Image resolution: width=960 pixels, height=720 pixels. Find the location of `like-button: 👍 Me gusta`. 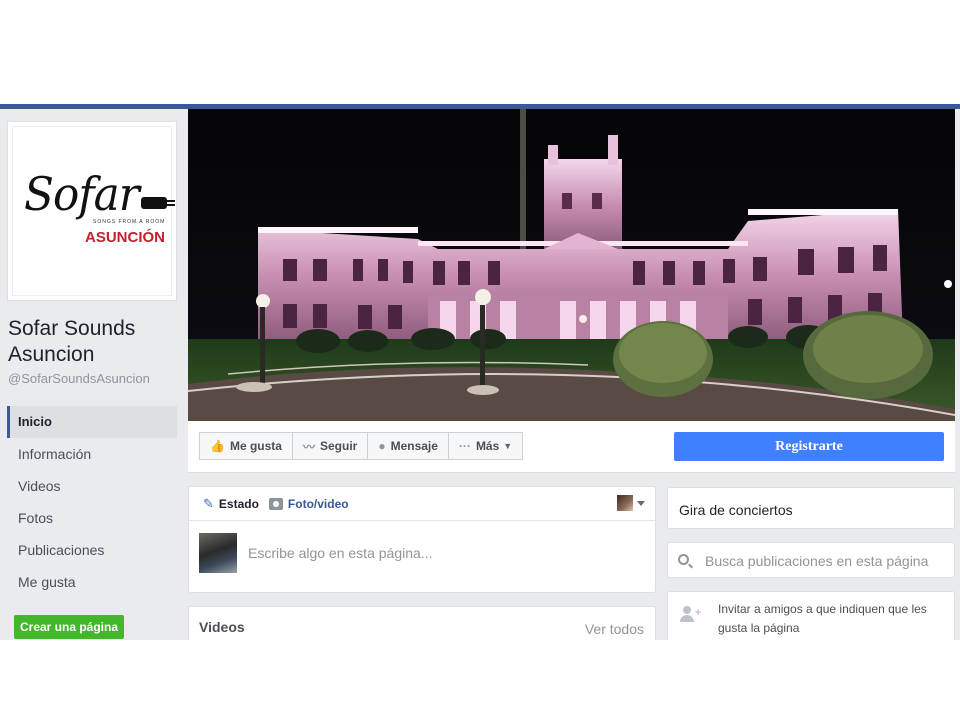

like-button: 👍 Me gusta is located at coordinates (246, 446).